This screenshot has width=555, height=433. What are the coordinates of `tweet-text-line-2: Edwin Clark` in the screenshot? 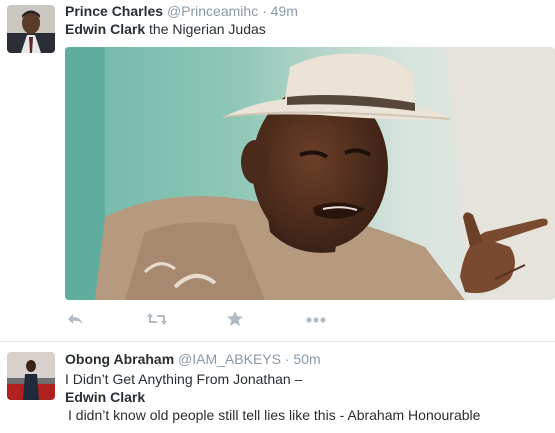 It's located at (105, 397).